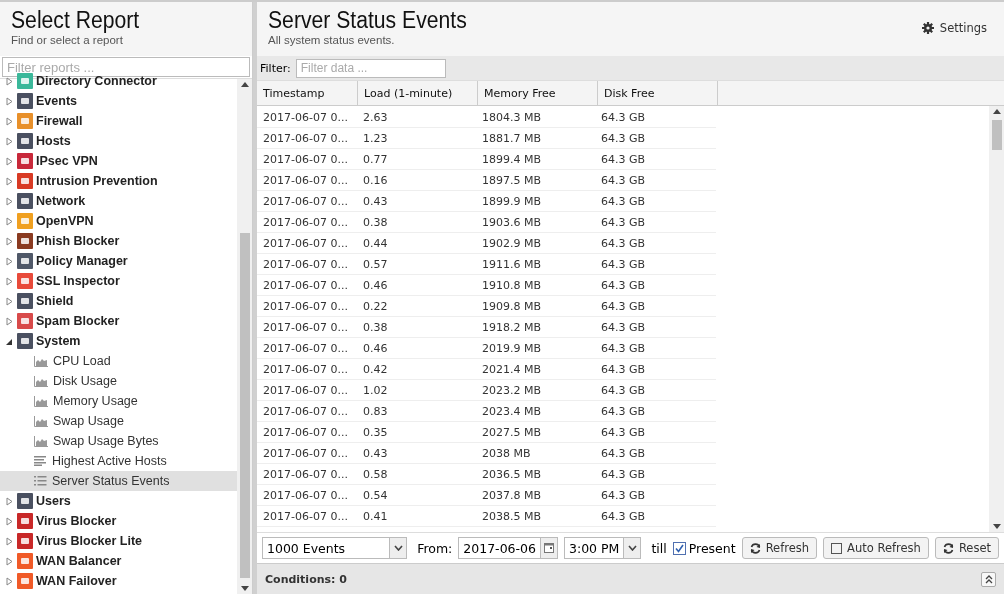 The width and height of the screenshot is (1004, 594). What do you see at coordinates (375, 180) in the screenshot?
I see `table-cell-text: 0.16` at bounding box center [375, 180].